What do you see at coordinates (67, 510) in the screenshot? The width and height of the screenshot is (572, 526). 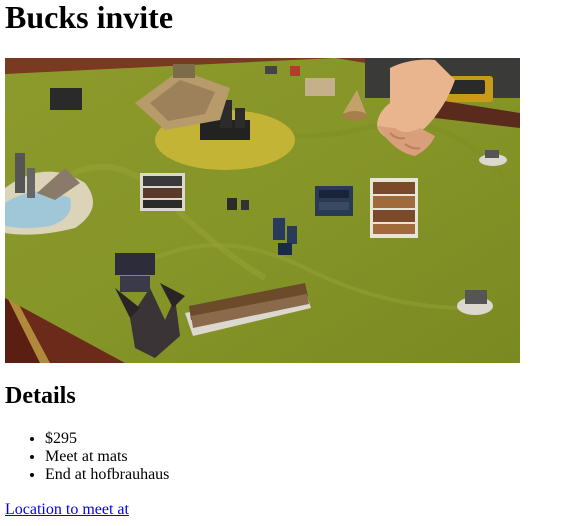 I see `location-link: Location to meet at` at bounding box center [67, 510].